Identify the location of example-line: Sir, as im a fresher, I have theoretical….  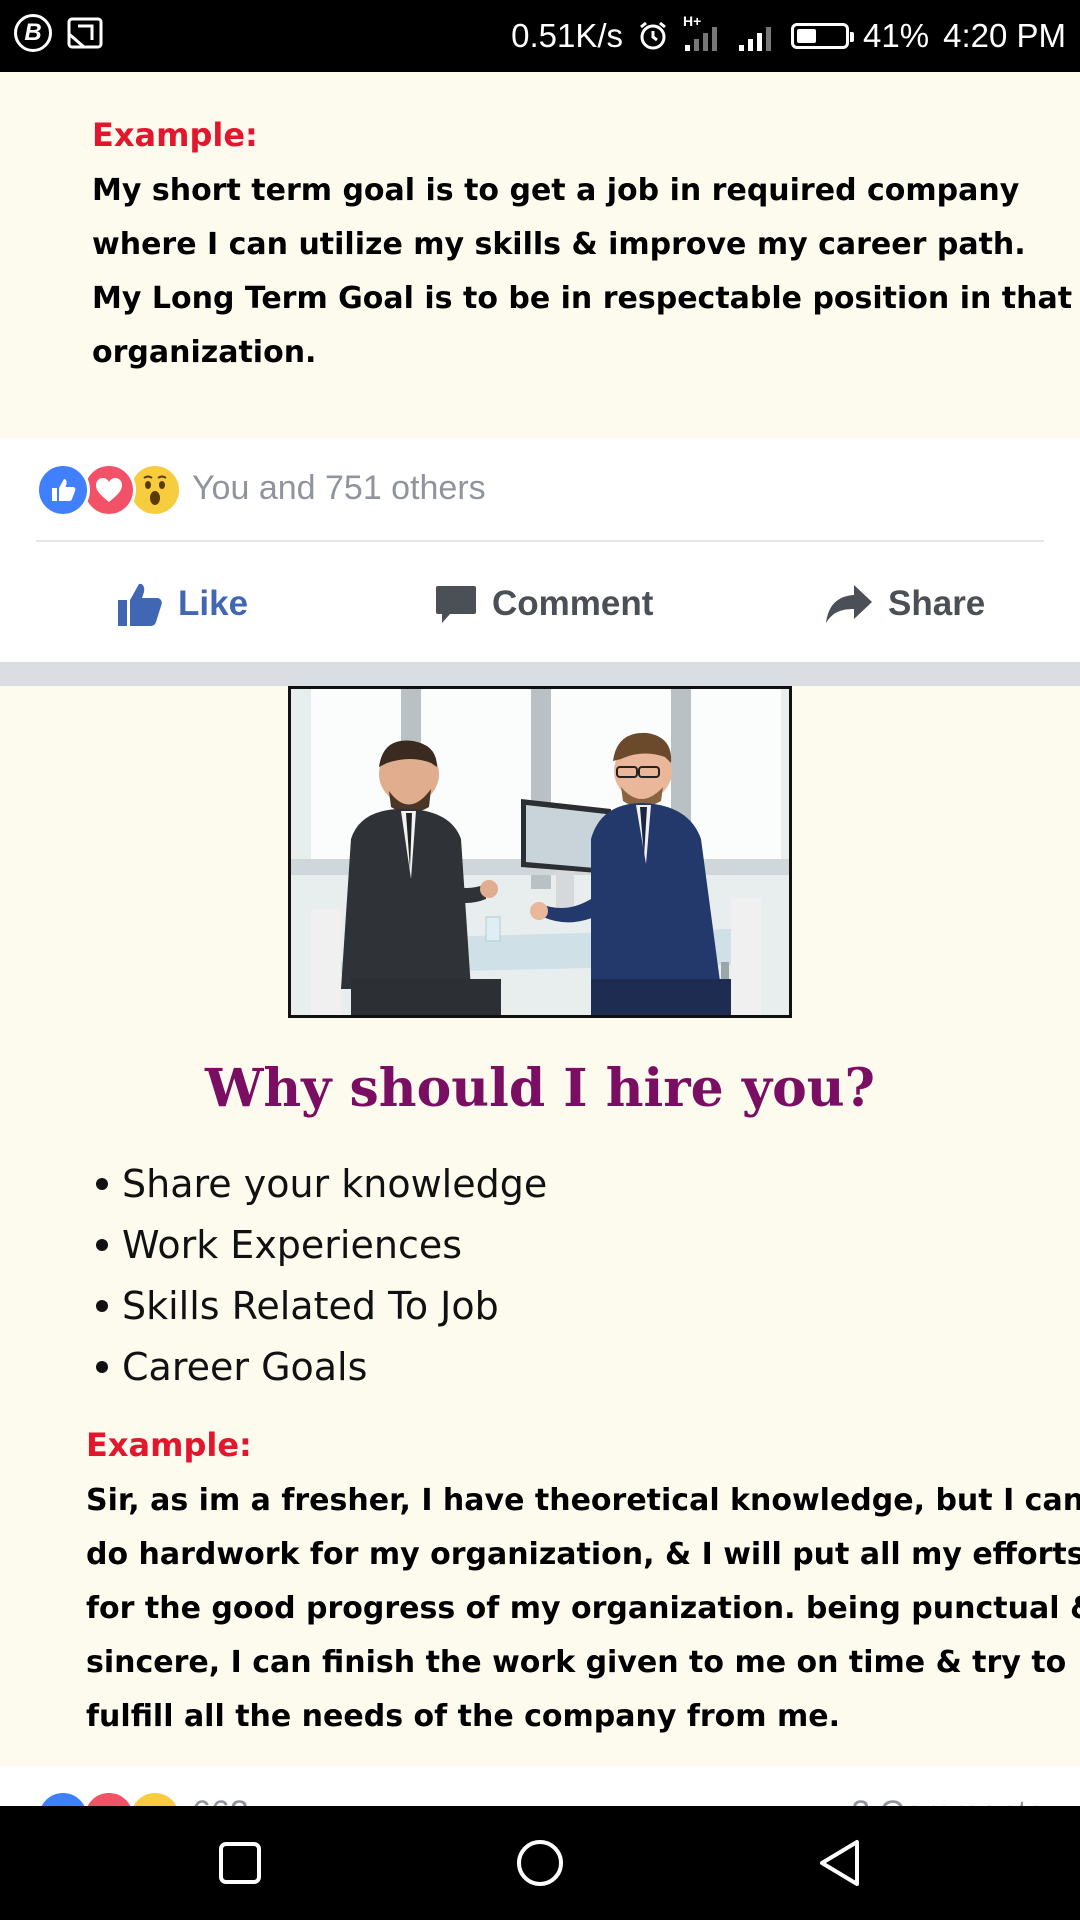
(583, 1500).